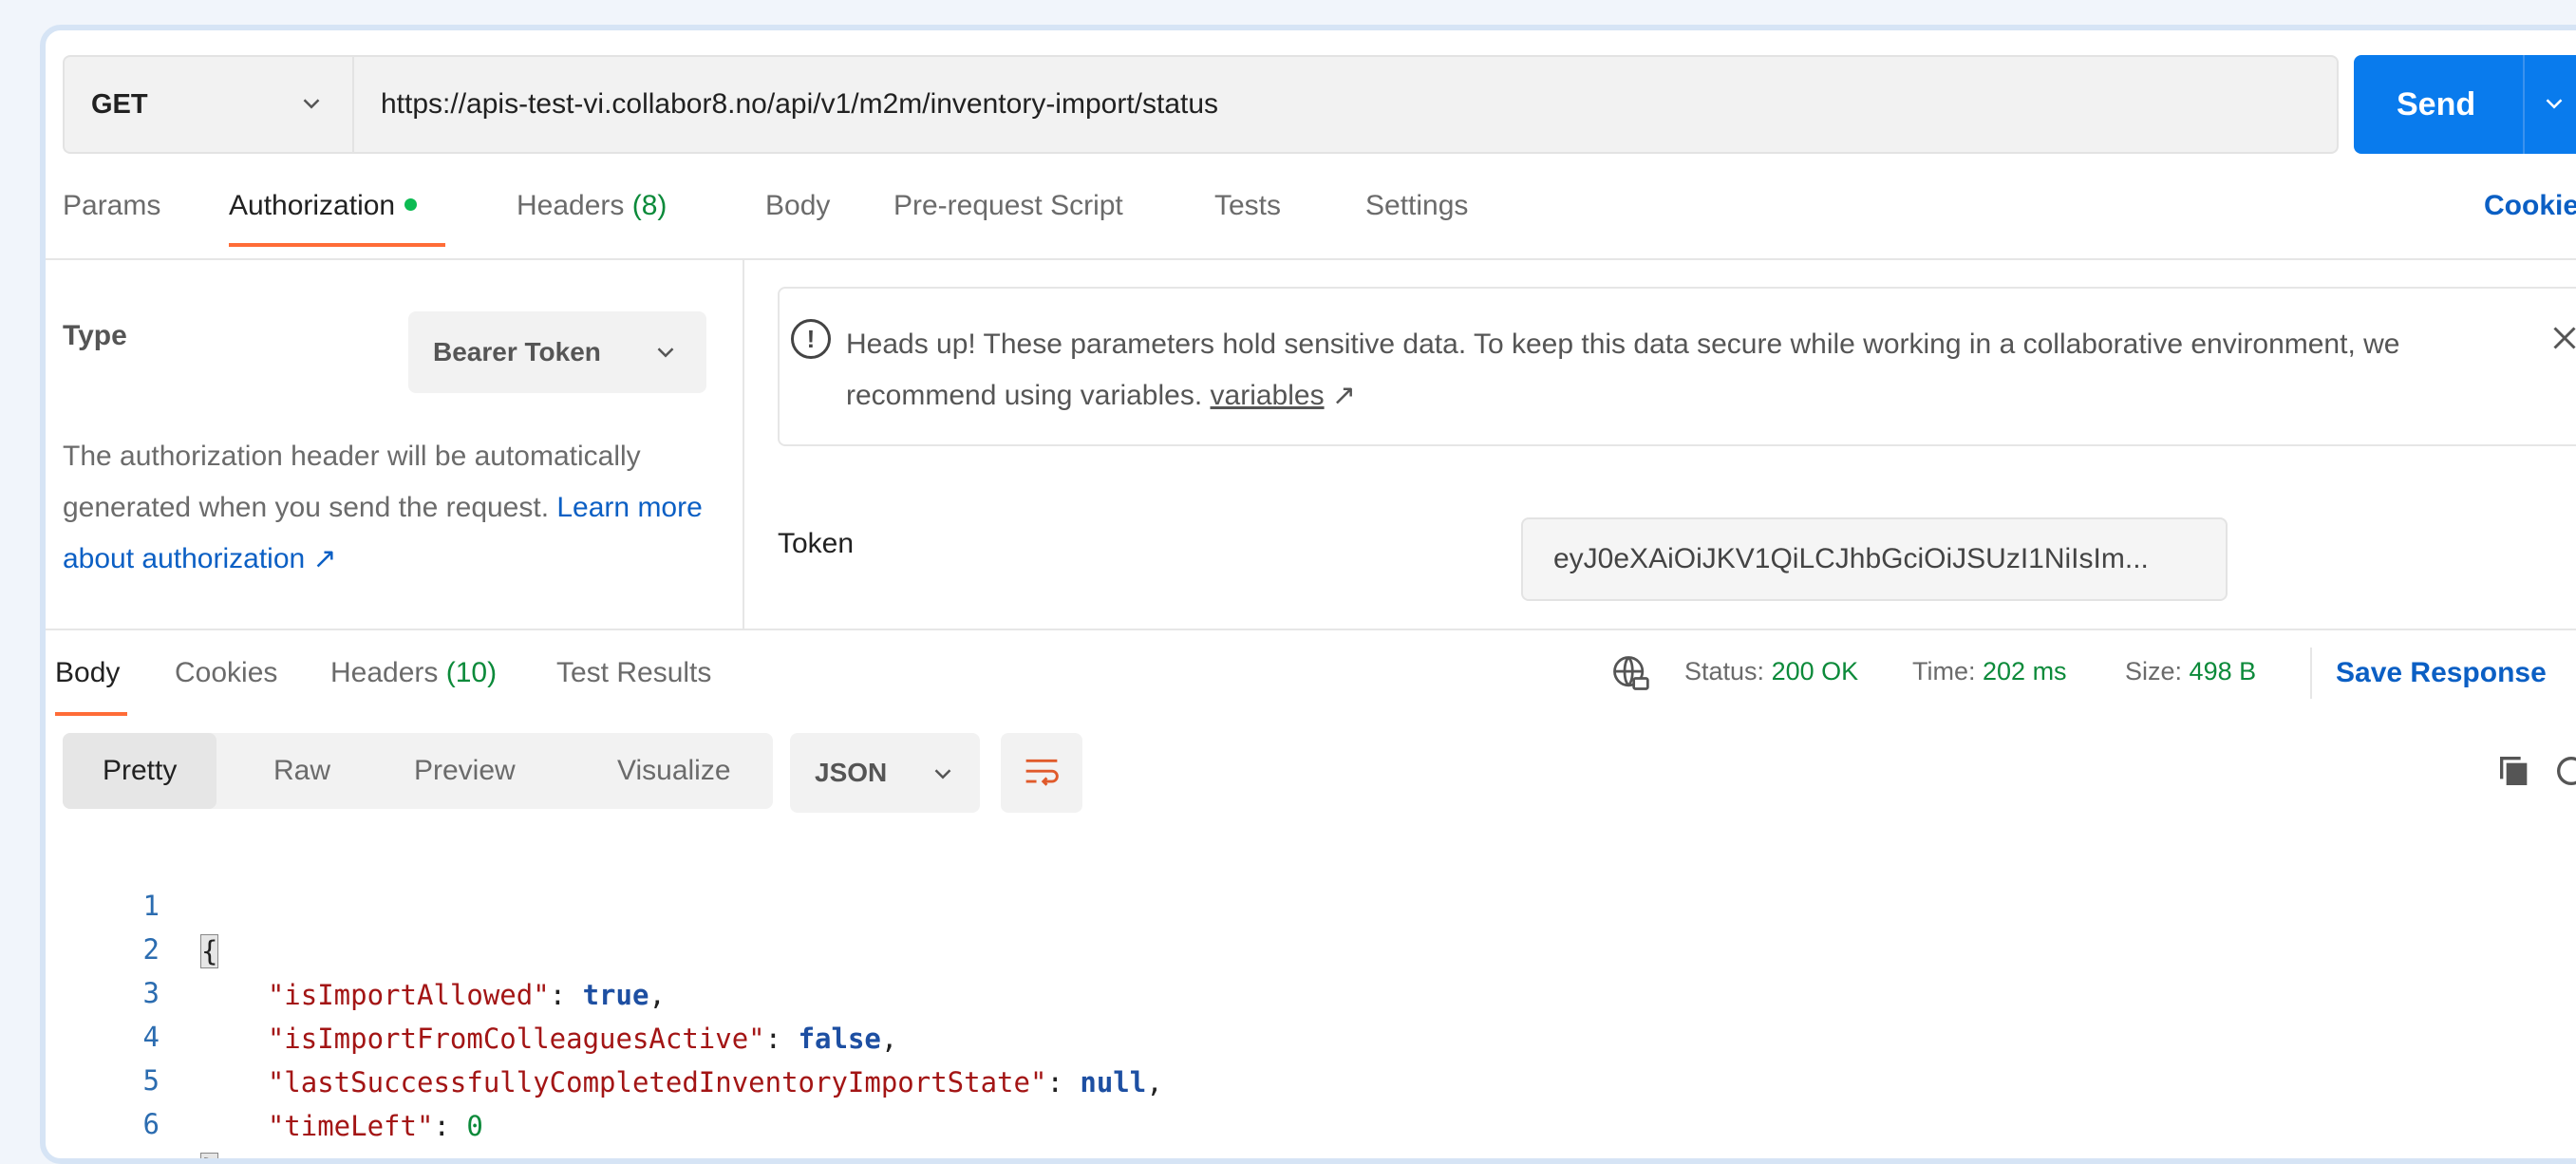 This screenshot has width=2576, height=1164. What do you see at coordinates (2441, 673) in the screenshot?
I see `save-response-button: Save Response` at bounding box center [2441, 673].